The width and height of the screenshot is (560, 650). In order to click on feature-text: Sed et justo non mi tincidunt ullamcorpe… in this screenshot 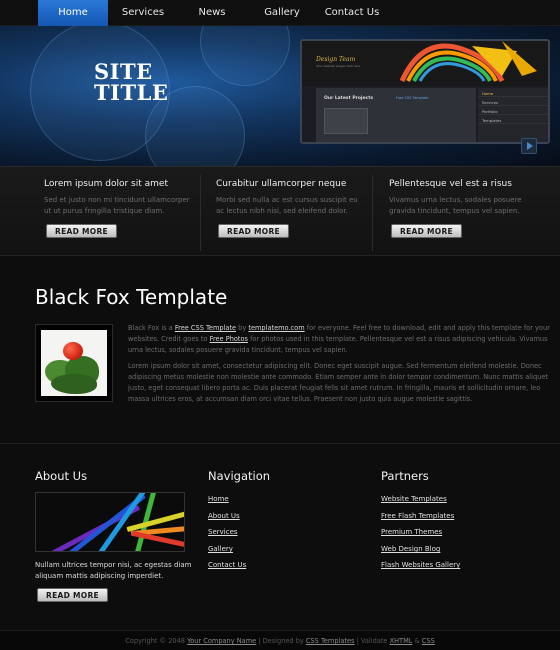, I will do `click(117, 205)`.